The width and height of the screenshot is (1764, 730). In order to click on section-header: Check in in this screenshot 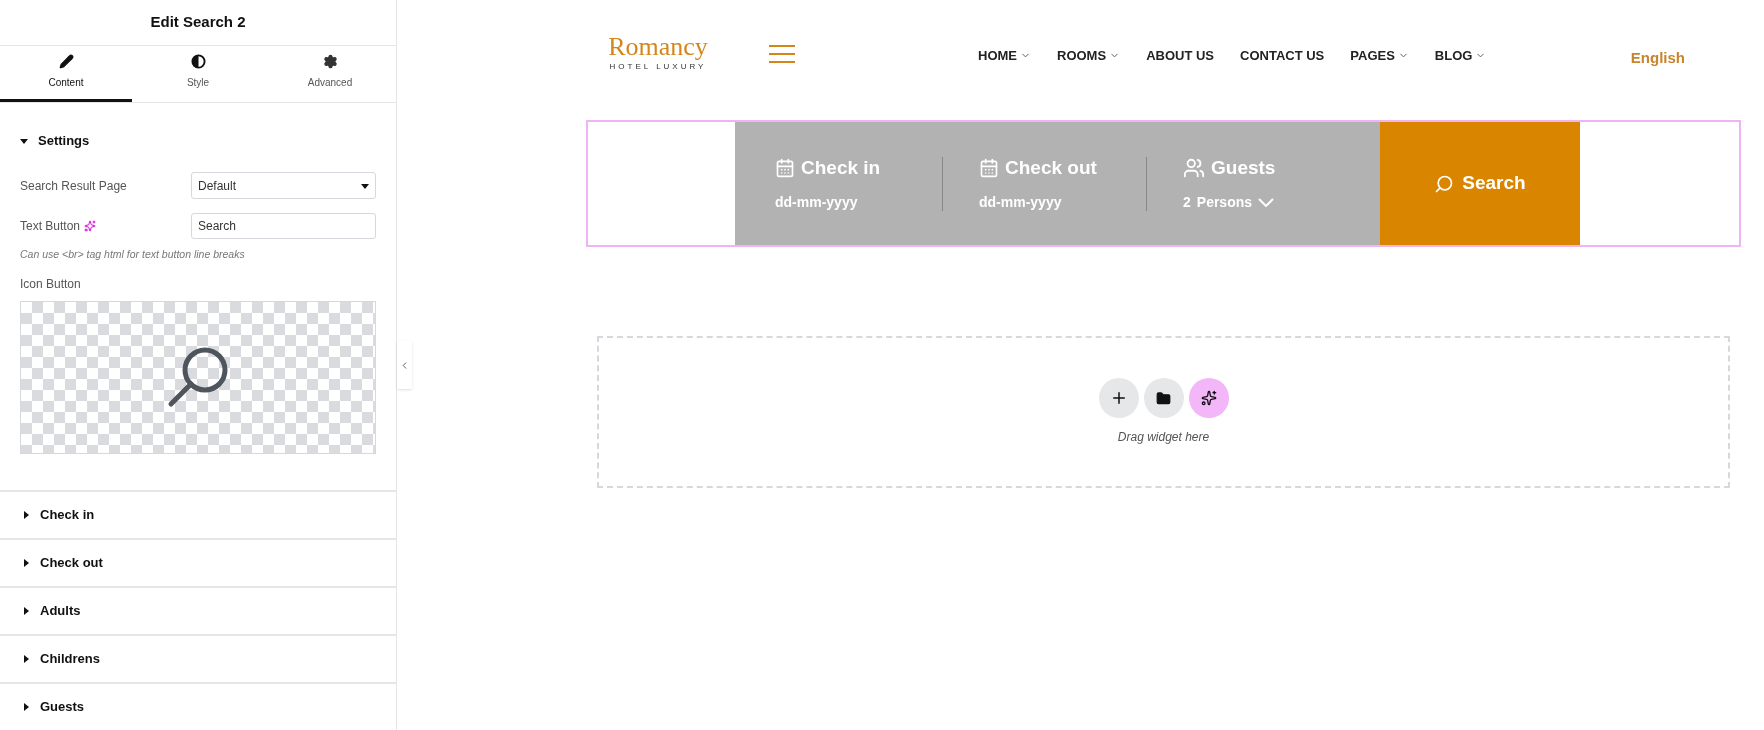, I will do `click(198, 514)`.